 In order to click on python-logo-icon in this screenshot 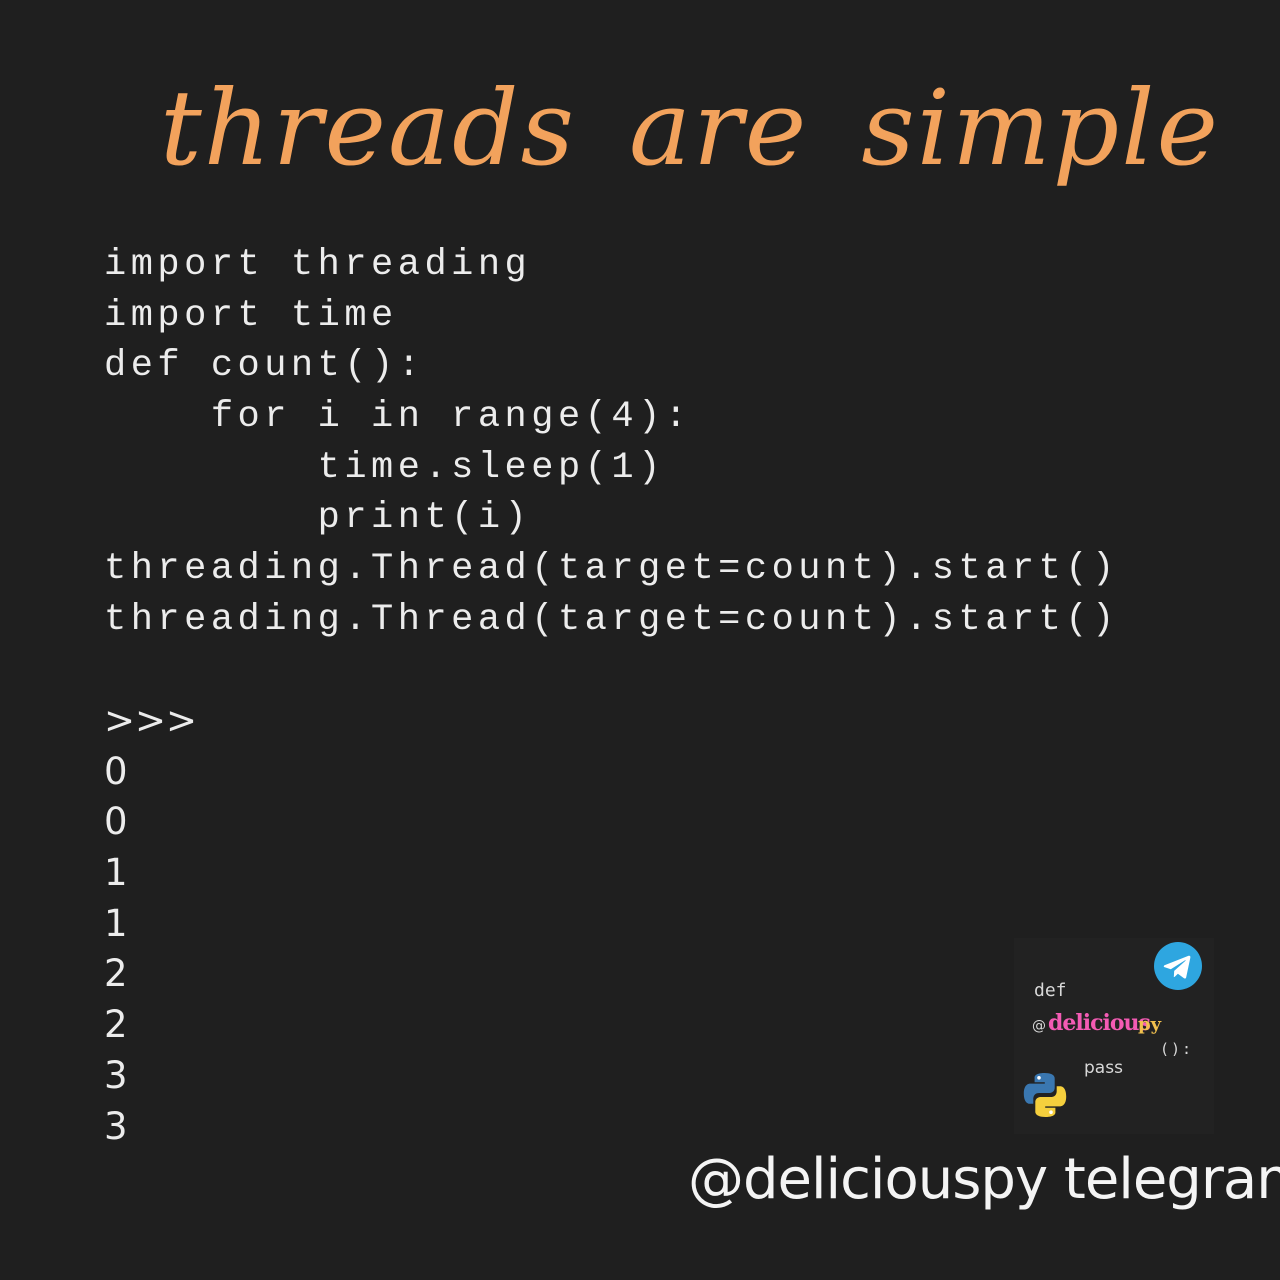, I will do `click(1045, 1095)`.